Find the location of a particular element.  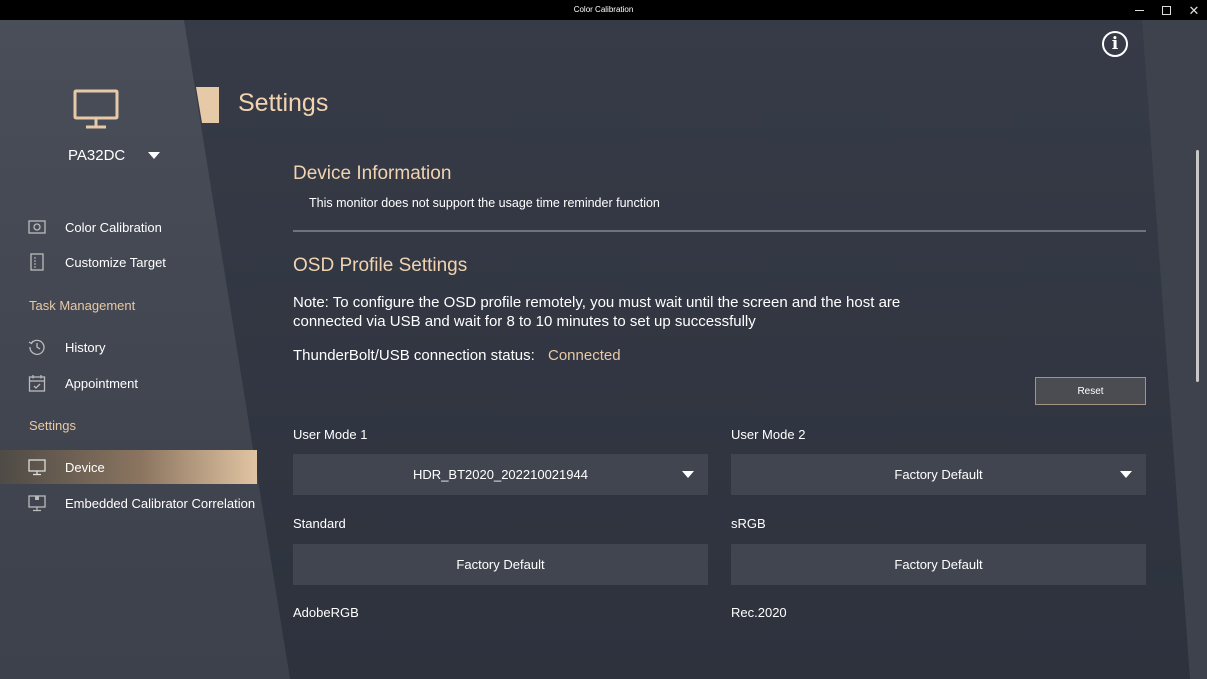

connection-status-value: Connected is located at coordinates (584, 355).